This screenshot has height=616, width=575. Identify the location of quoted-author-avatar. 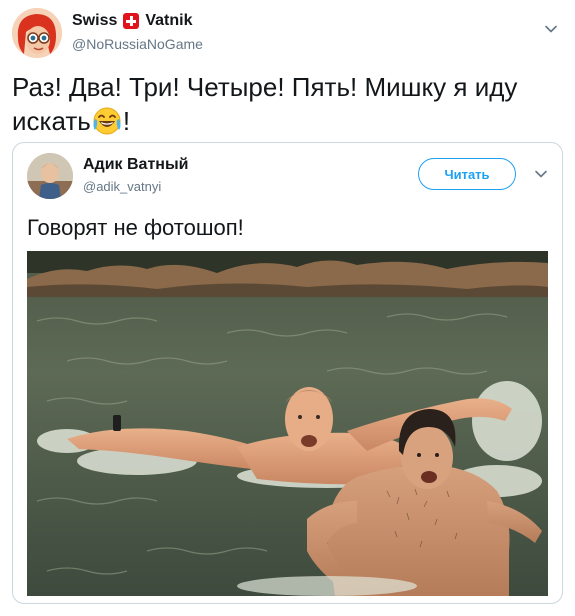
(50, 176).